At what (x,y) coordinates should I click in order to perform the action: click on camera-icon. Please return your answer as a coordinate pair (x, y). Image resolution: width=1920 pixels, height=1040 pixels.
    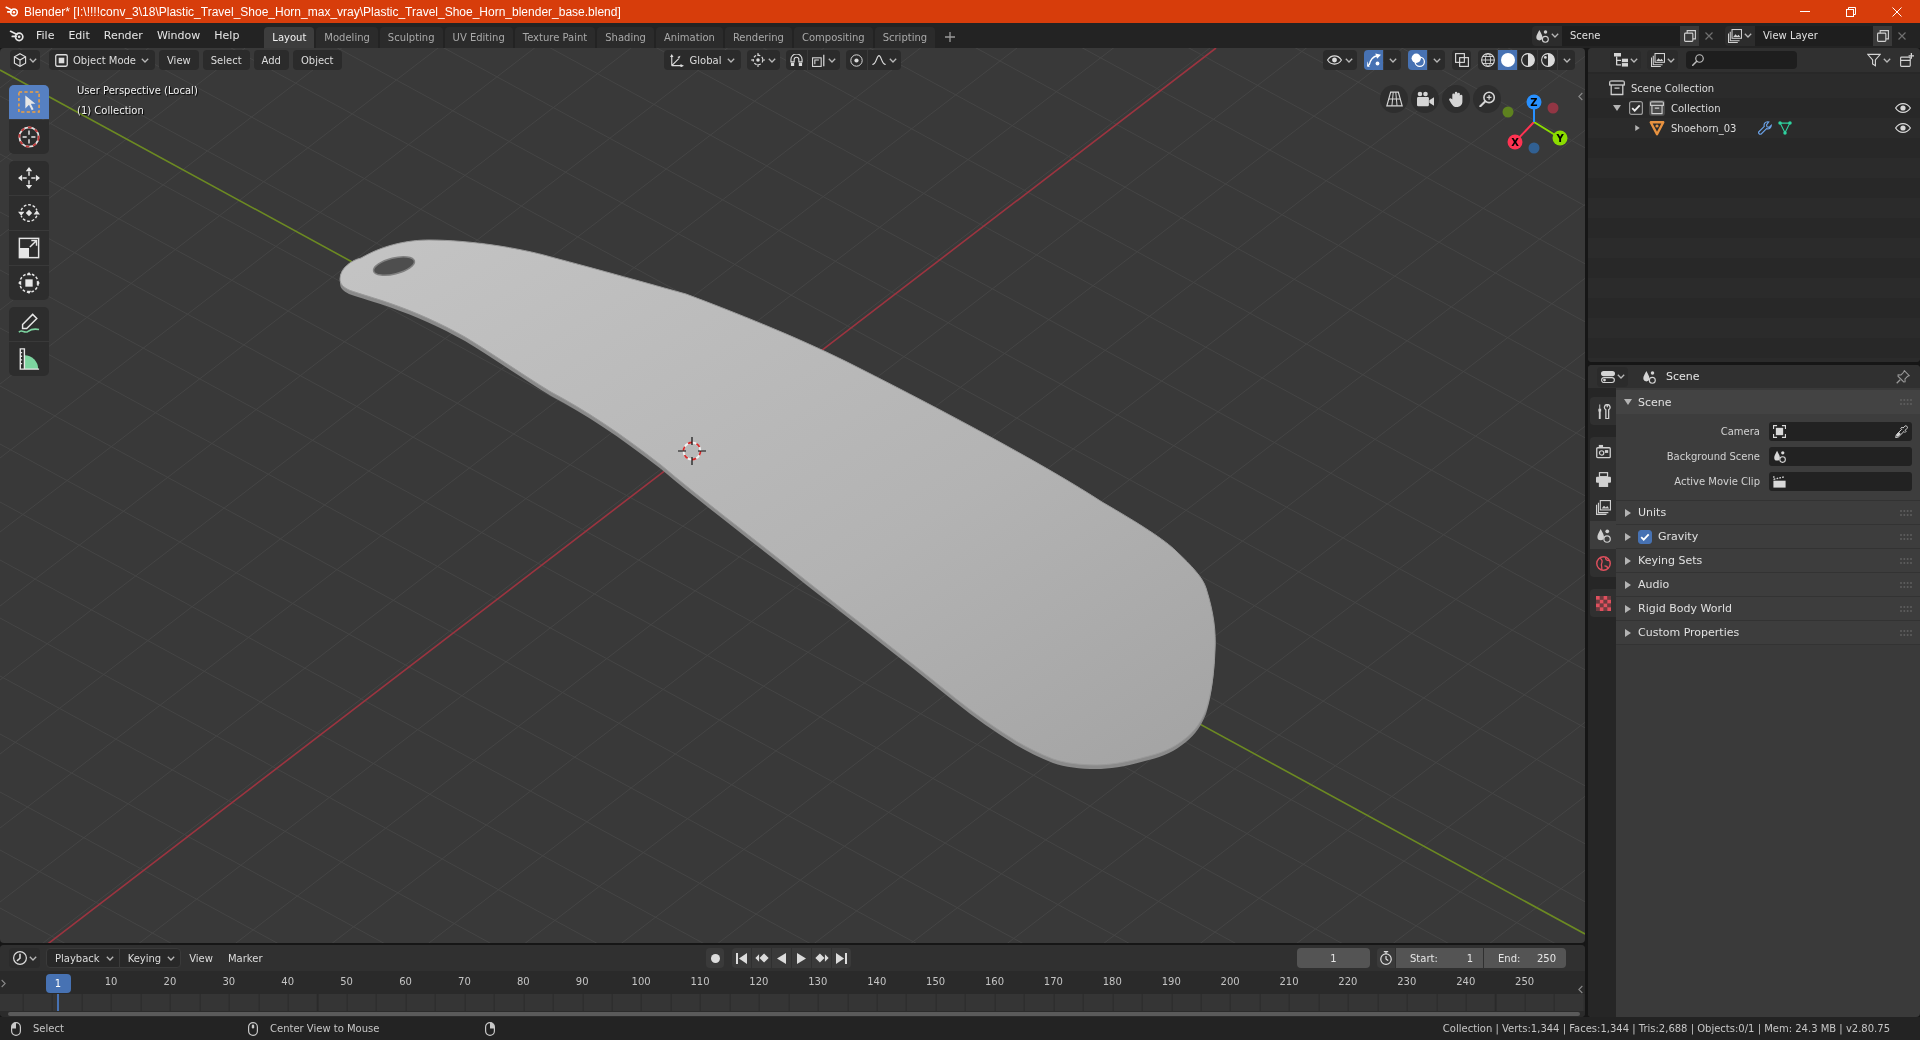
    Looking at the image, I should click on (1425, 99).